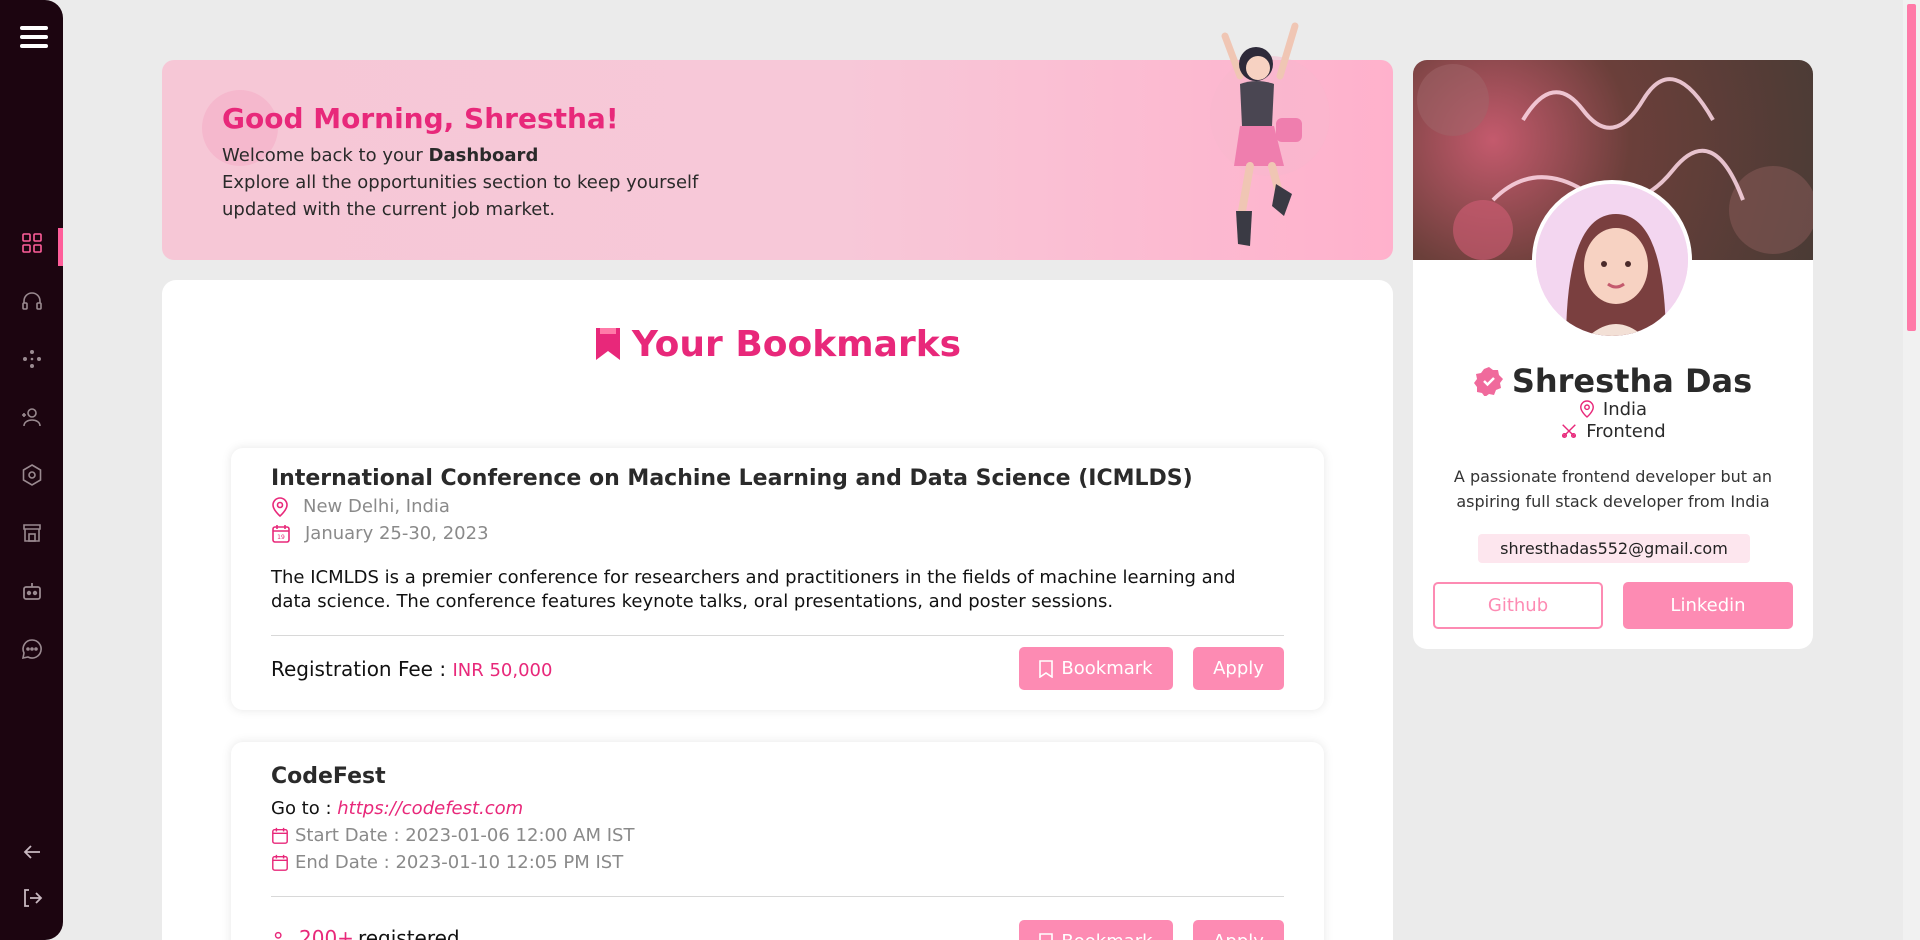  Describe the element at coordinates (376, 506) in the screenshot. I see `location-text: New Delhi, India` at that location.